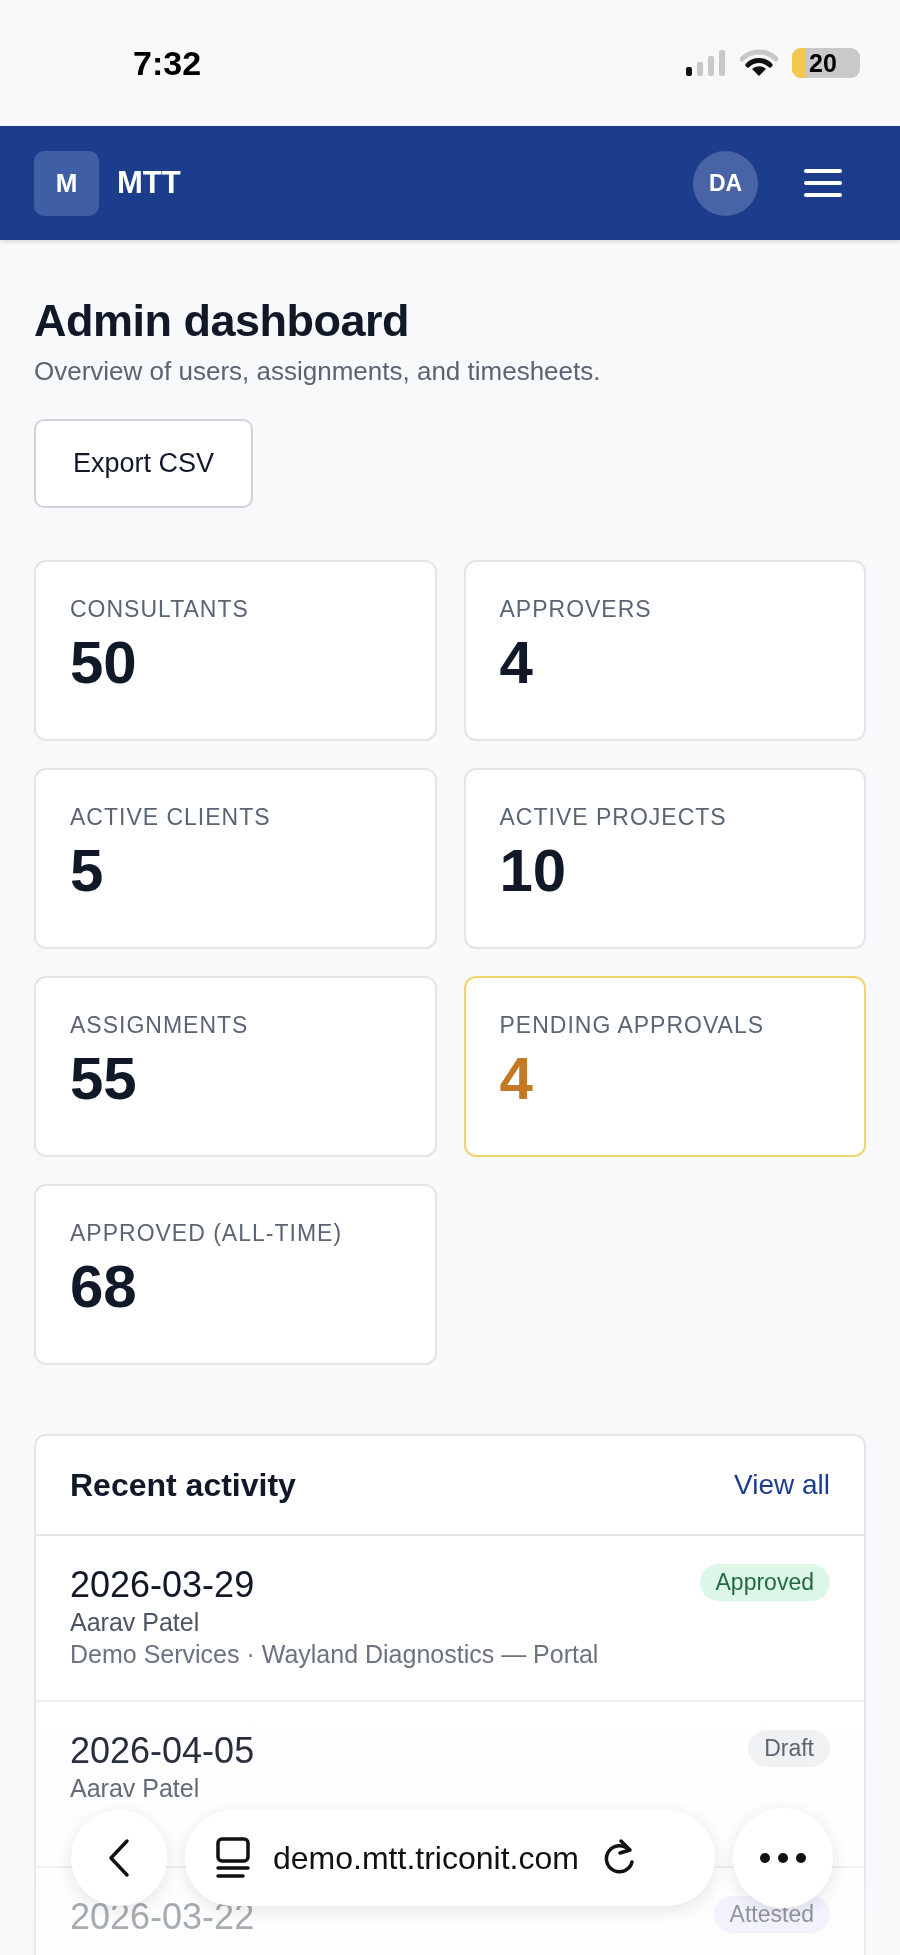 Image resolution: width=900 pixels, height=1955 pixels. I want to click on stat-label: APPROVERS, so click(576, 609).